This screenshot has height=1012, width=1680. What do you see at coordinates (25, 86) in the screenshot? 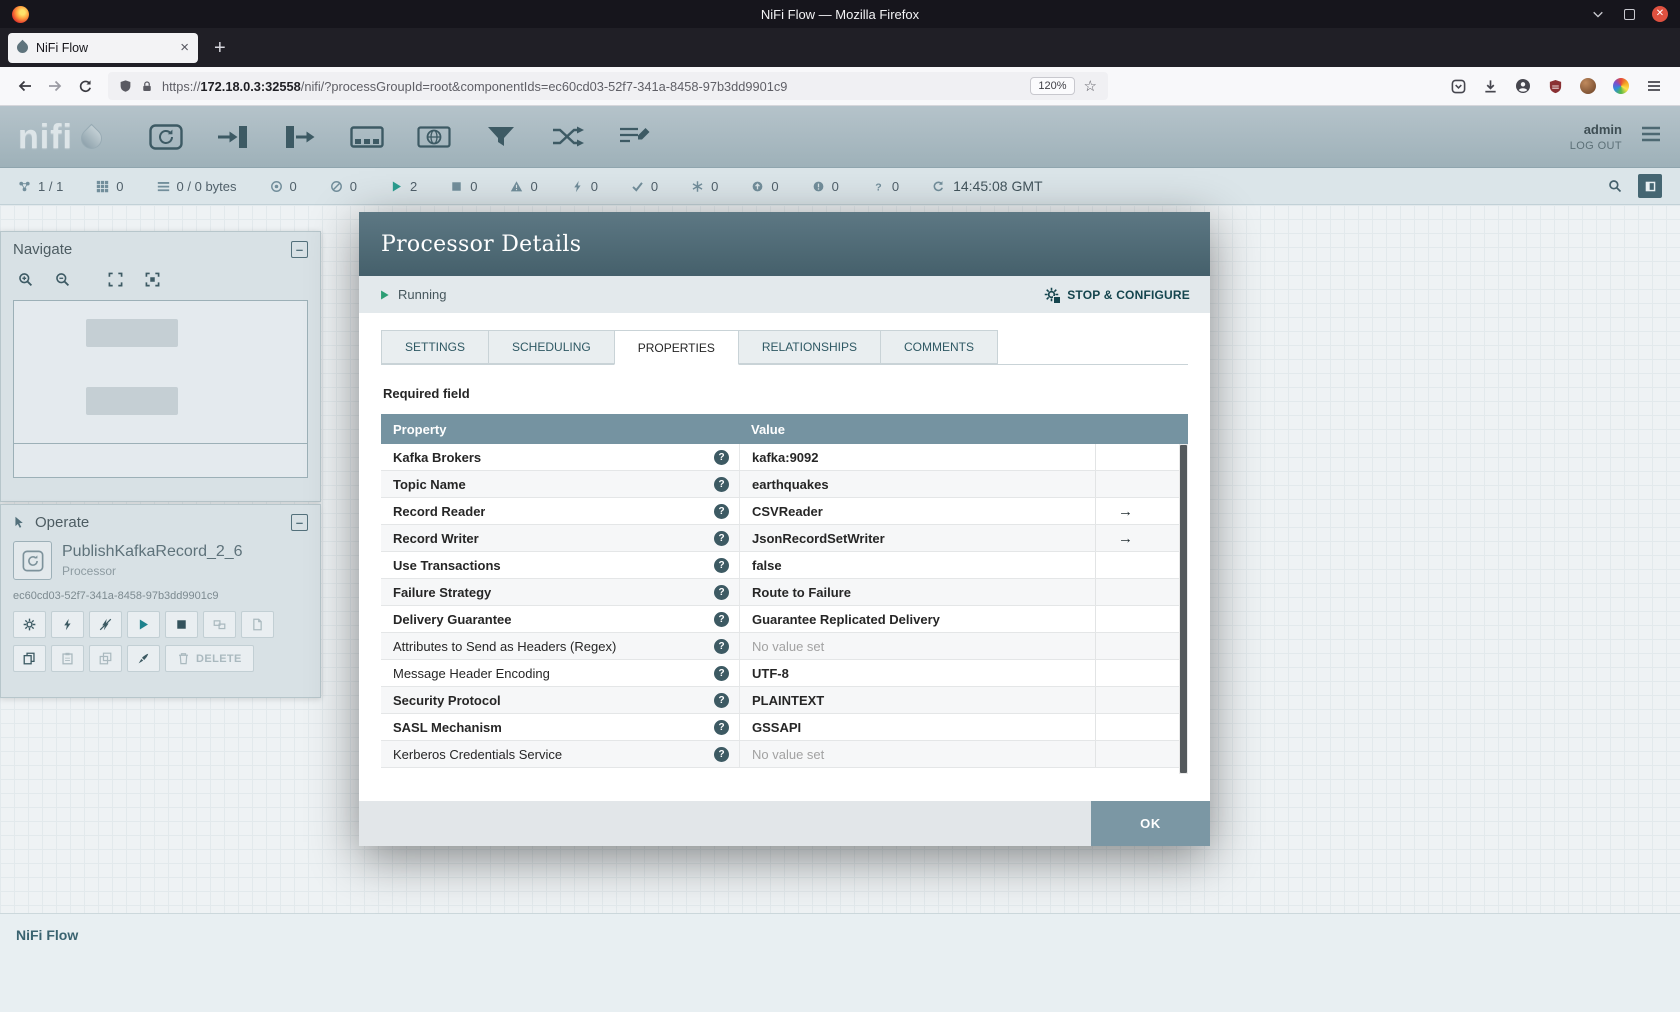
I see `back-icon` at bounding box center [25, 86].